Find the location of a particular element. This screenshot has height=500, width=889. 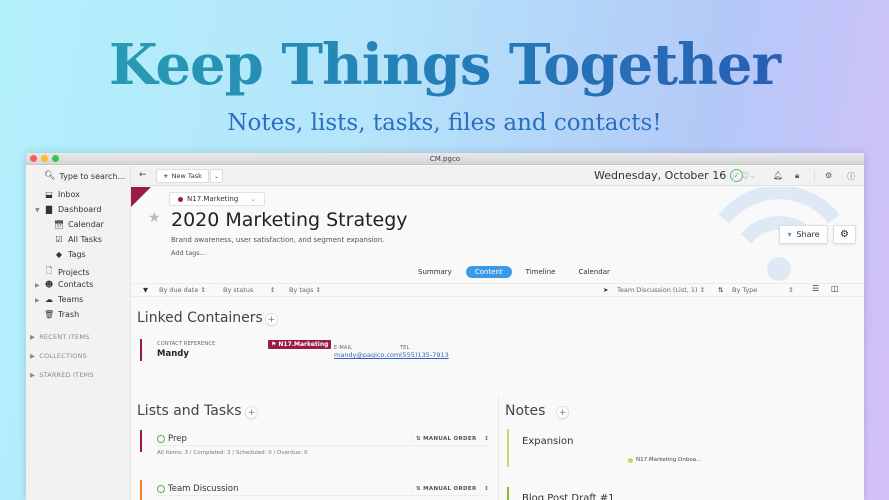

sidebar-item-dashboard: ▇ Dashboard is located at coordinates (72, 209).